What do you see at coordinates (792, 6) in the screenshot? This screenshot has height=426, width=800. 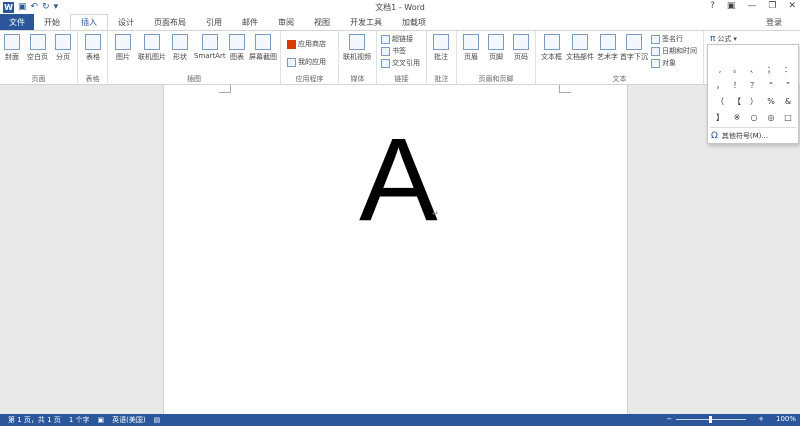 I see `close-button: ✕` at bounding box center [792, 6].